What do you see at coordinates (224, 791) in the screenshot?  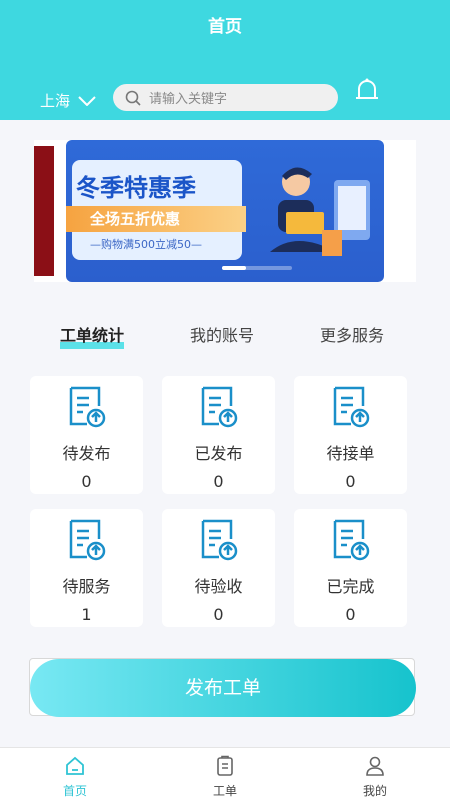 I see `tabbar-label: 工单` at bounding box center [224, 791].